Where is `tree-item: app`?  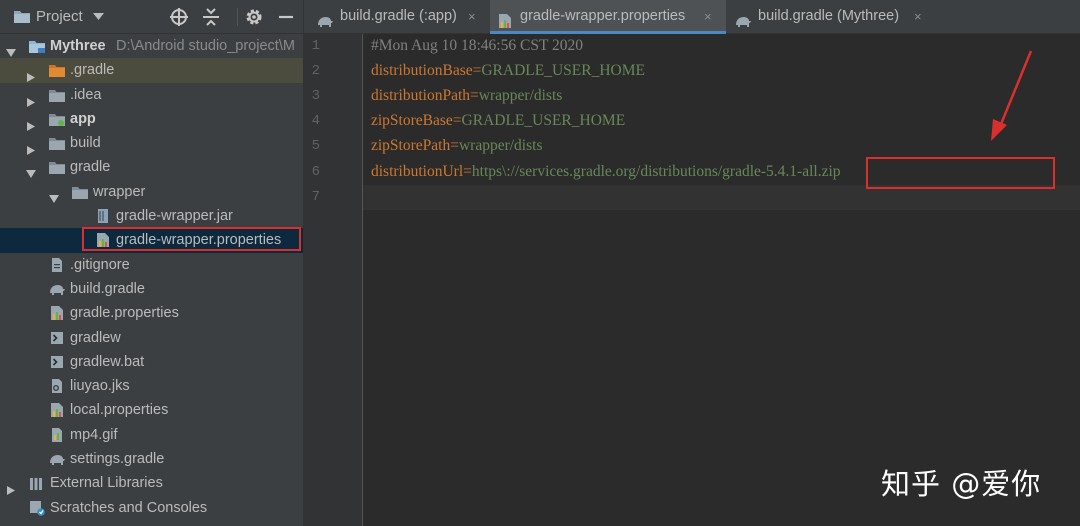
tree-item: app is located at coordinates (151, 119).